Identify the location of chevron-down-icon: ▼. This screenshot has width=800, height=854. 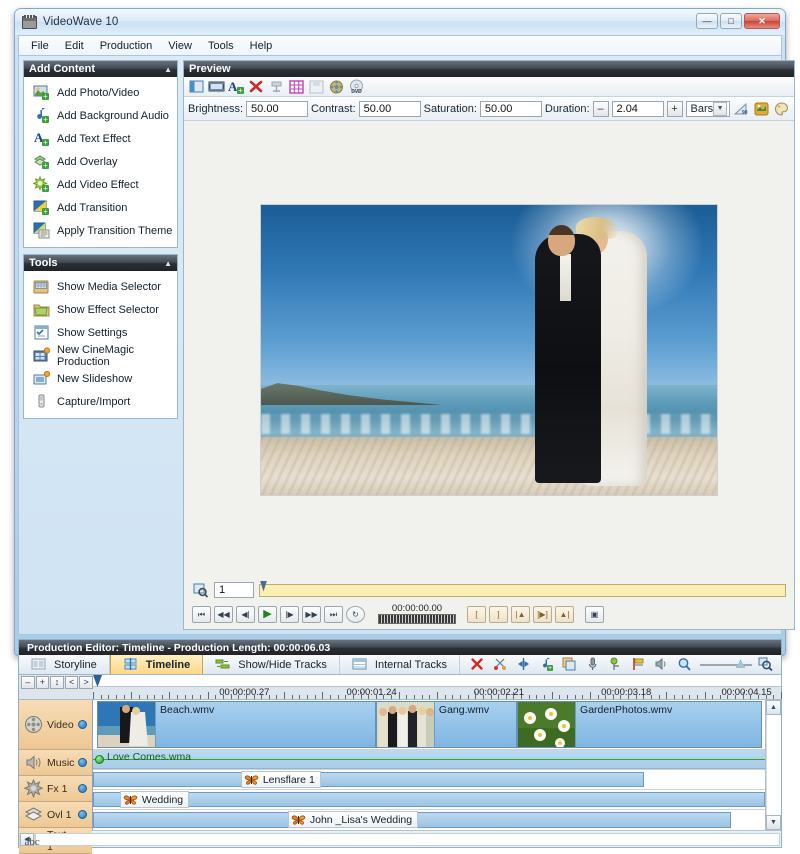
(720, 108).